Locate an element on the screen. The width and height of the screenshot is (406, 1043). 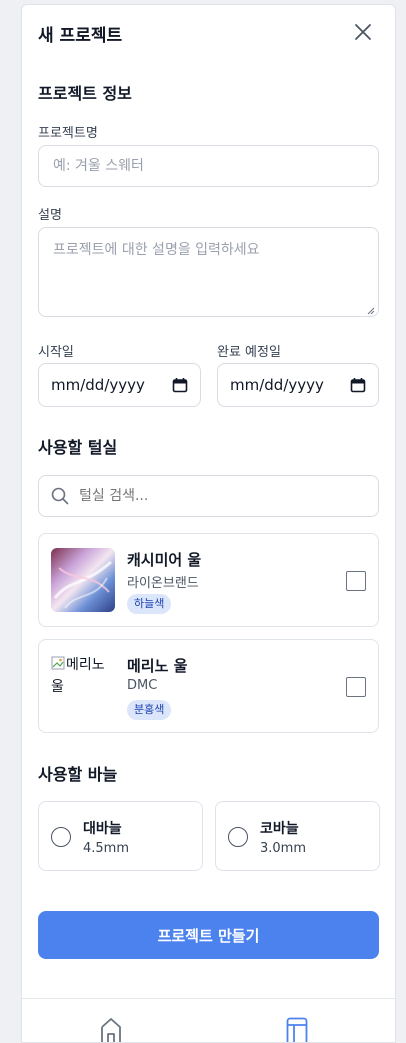
yarn-texture-icon is located at coordinates (82, 584).